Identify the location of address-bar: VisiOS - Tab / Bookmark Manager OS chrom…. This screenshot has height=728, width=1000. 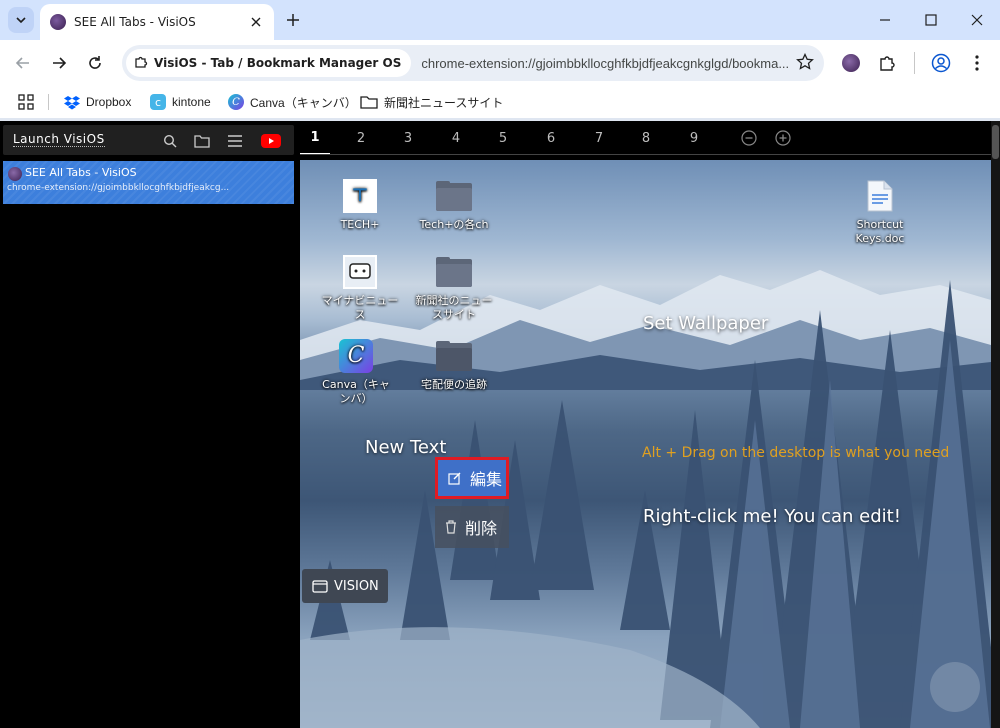
(473, 63).